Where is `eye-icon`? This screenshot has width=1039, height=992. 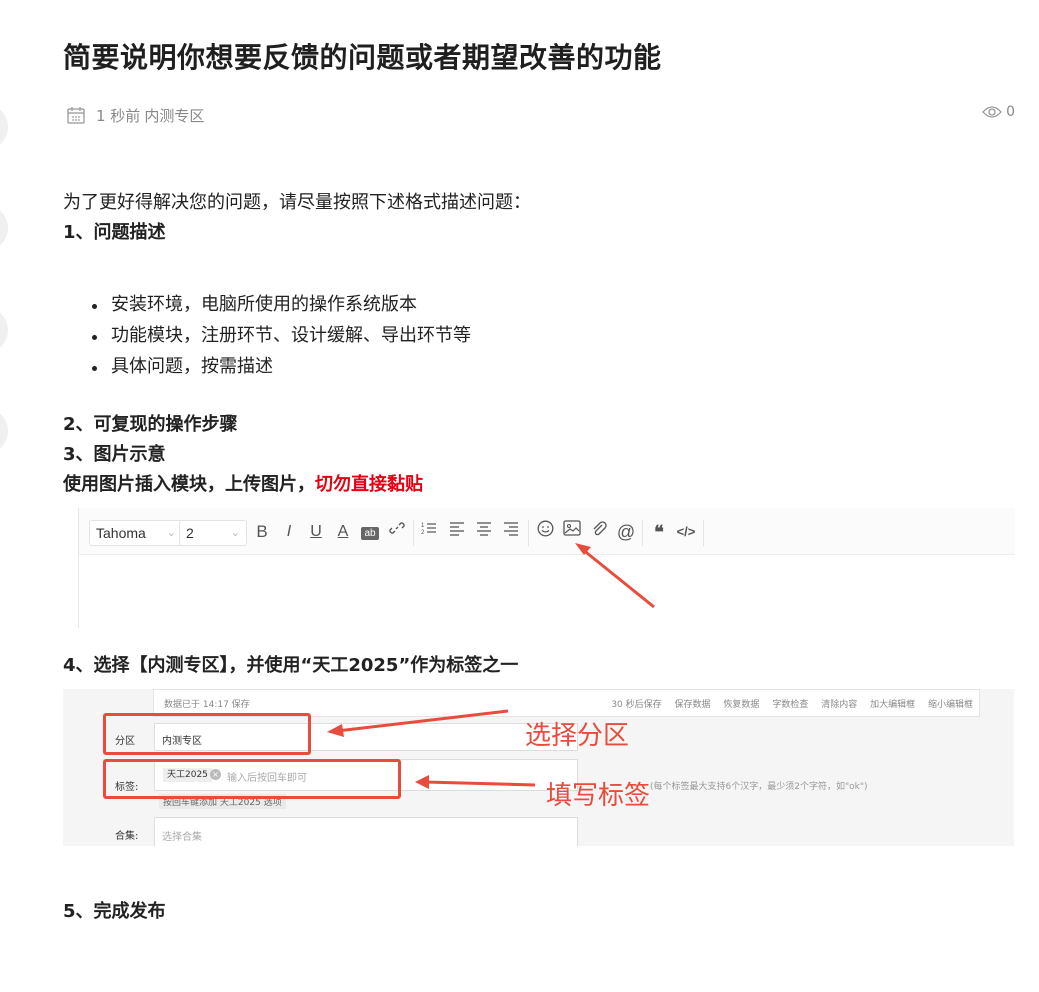
eye-icon is located at coordinates (992, 112).